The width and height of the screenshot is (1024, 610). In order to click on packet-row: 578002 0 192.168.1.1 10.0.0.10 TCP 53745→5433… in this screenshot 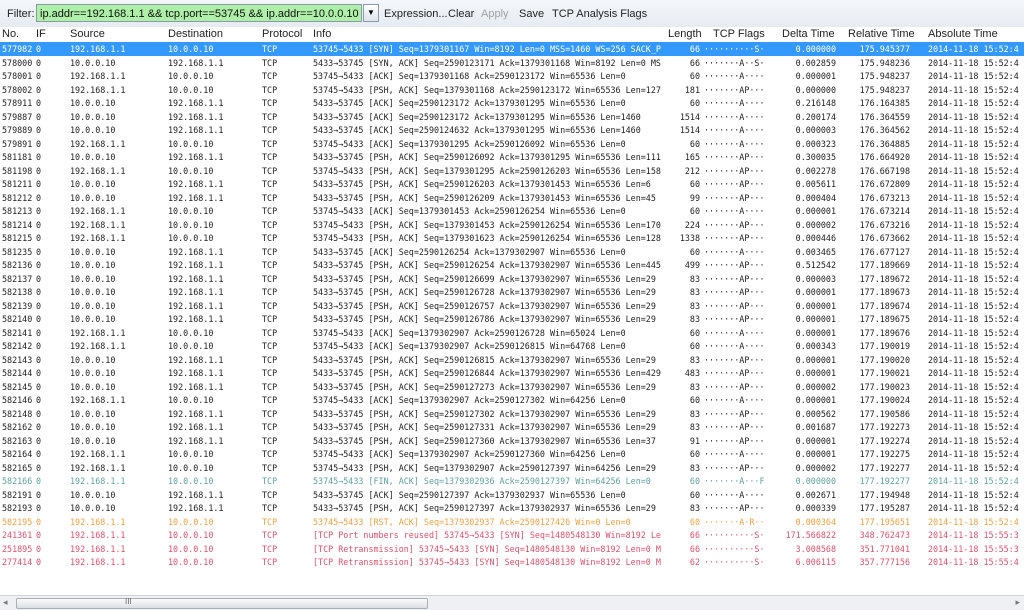, I will do `click(512, 90)`.